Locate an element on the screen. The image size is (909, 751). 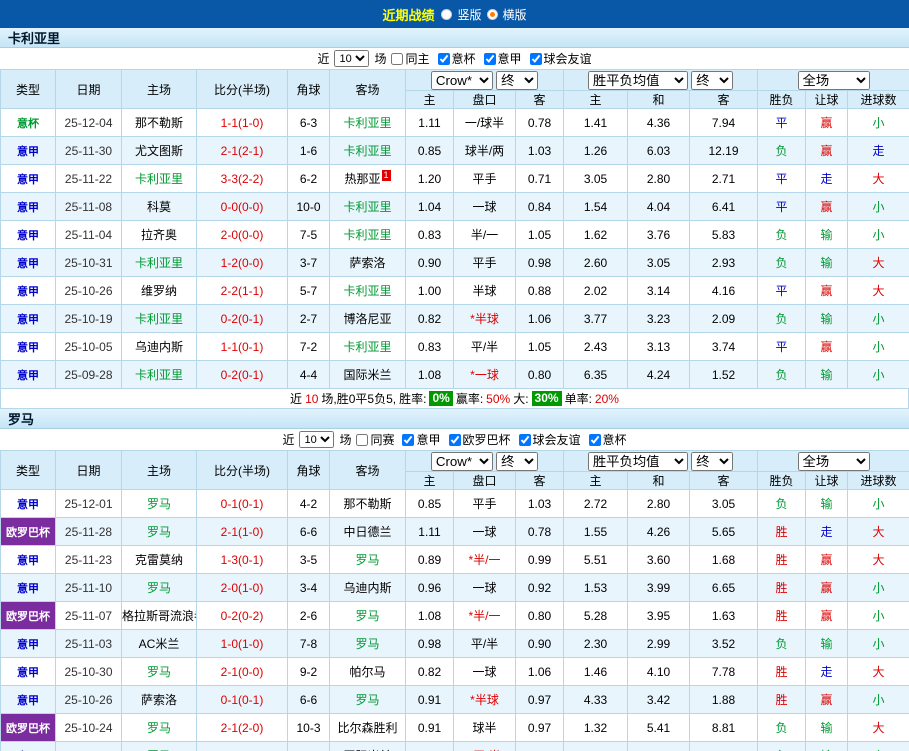
topbar: 近期战绩 竖版 横版 is located at coordinates (454, 14).